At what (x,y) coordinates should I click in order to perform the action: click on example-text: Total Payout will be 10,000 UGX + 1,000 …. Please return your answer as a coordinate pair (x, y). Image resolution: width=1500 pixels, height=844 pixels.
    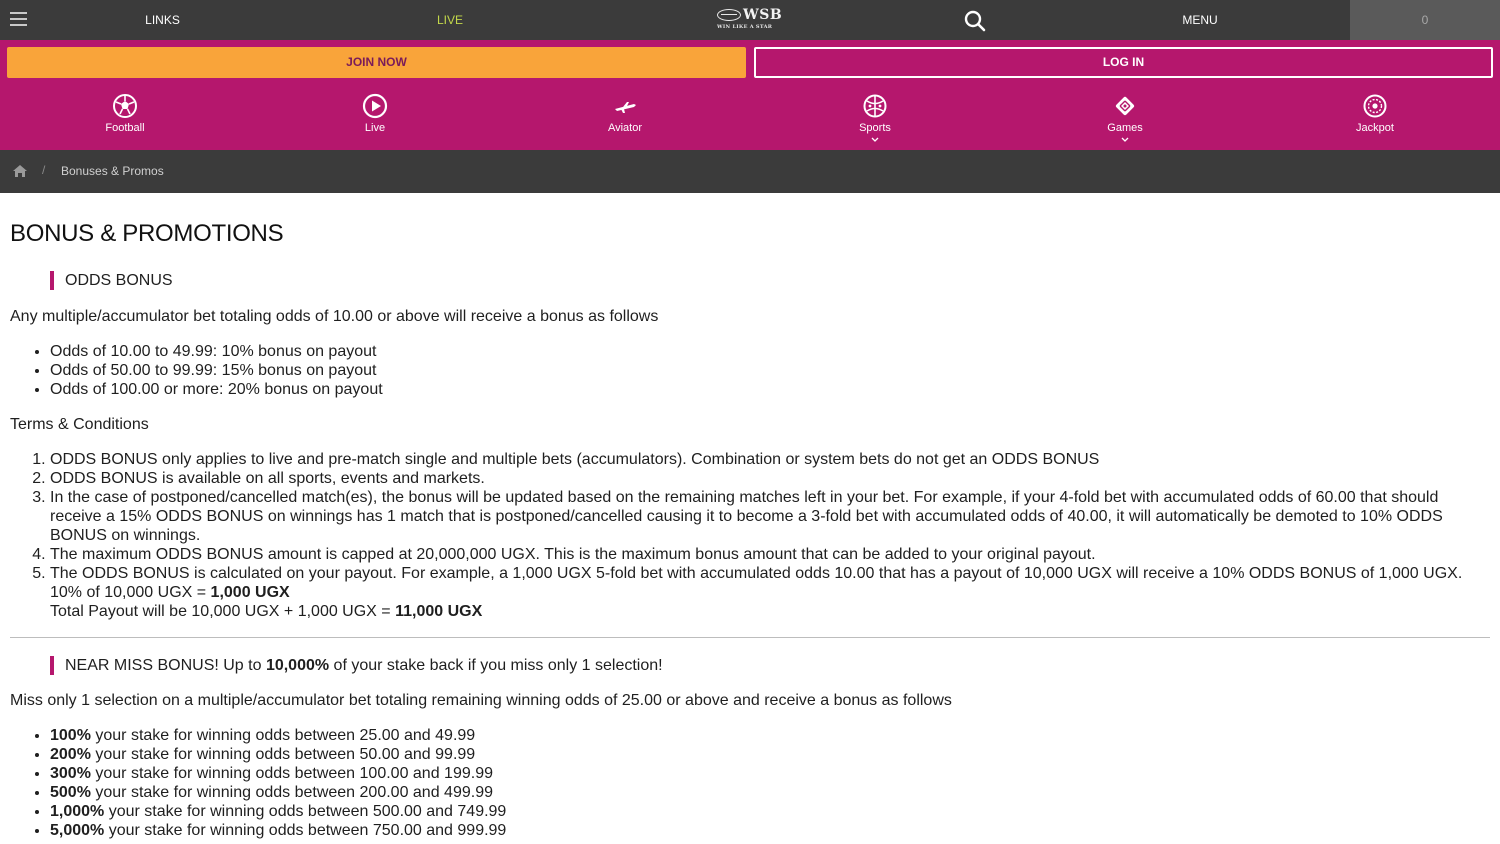
    Looking at the image, I should click on (223, 611).